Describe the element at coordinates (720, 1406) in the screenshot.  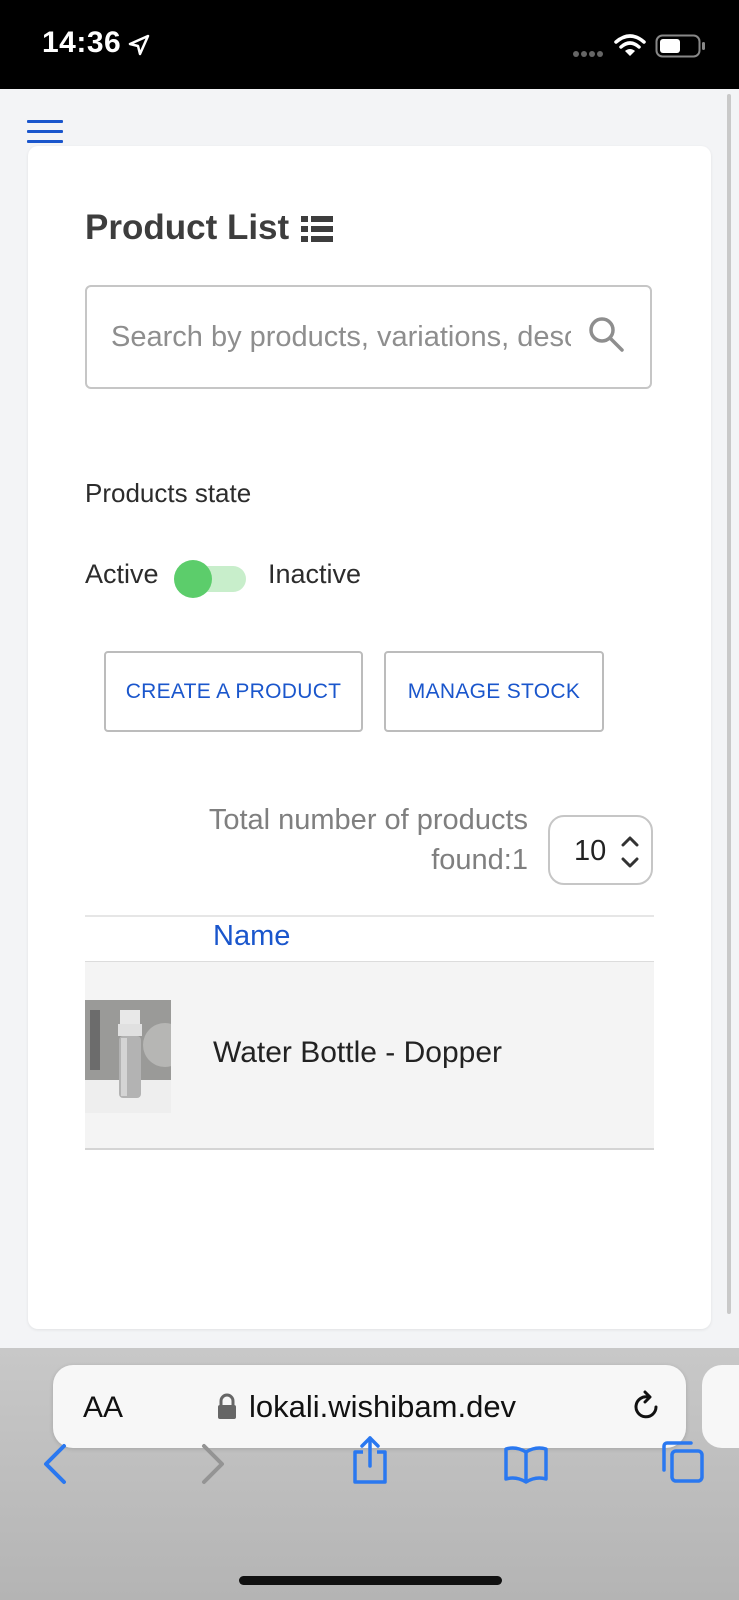
I see `next-tab-pill` at that location.